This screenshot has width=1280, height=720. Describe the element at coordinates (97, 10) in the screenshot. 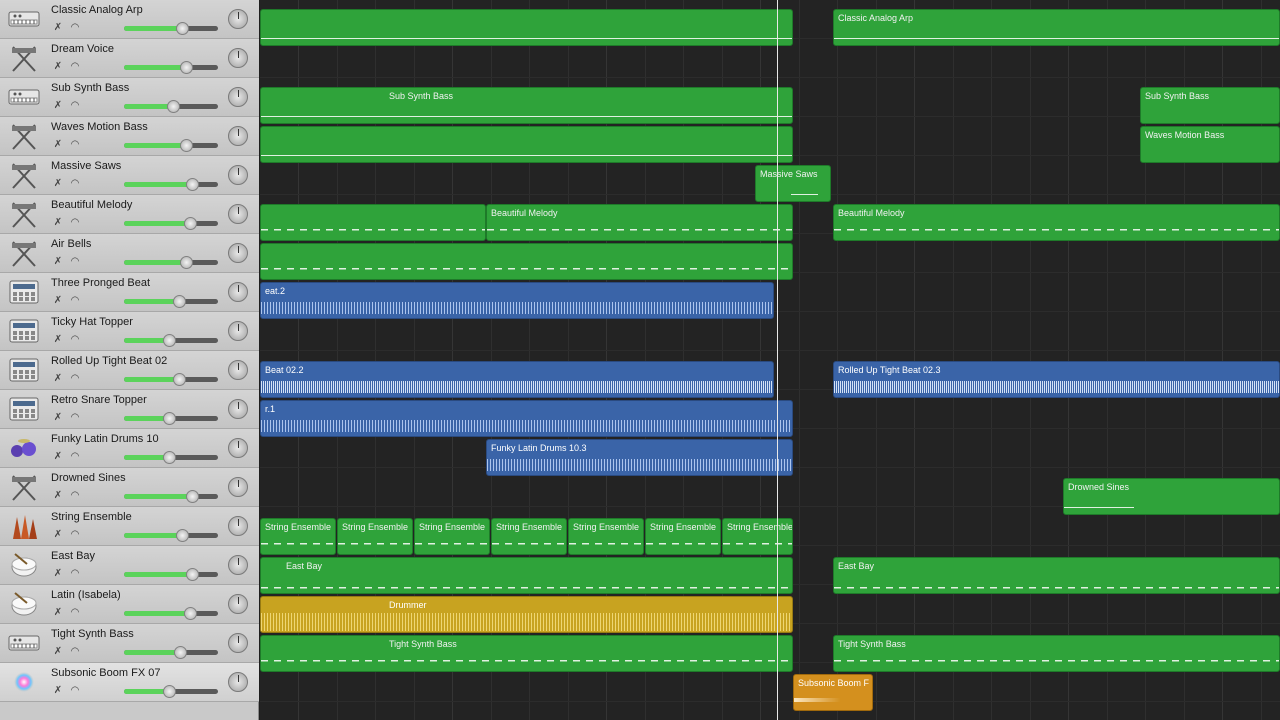

I see `track-name: Classic Analog Arp` at that location.